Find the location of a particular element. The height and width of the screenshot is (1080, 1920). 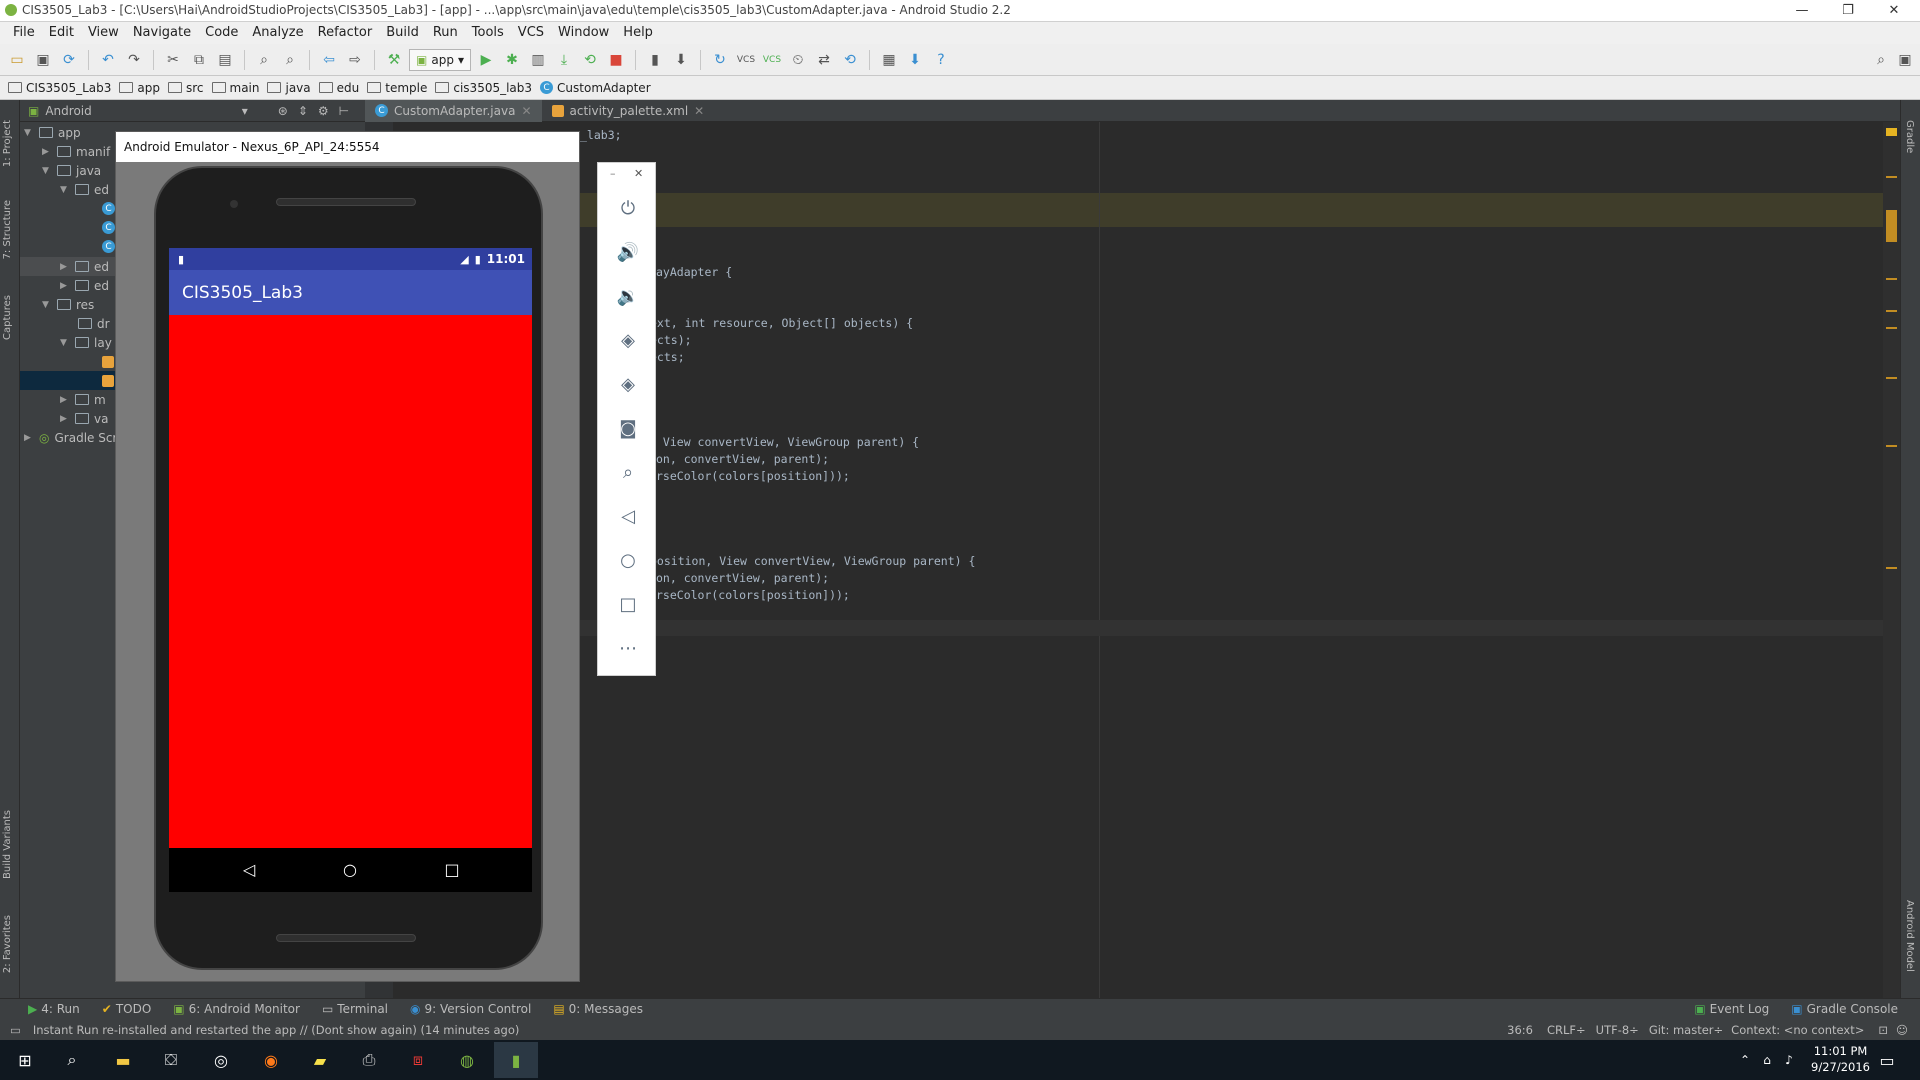

tree-item-package: ▶ ed is located at coordinates (84, 285).